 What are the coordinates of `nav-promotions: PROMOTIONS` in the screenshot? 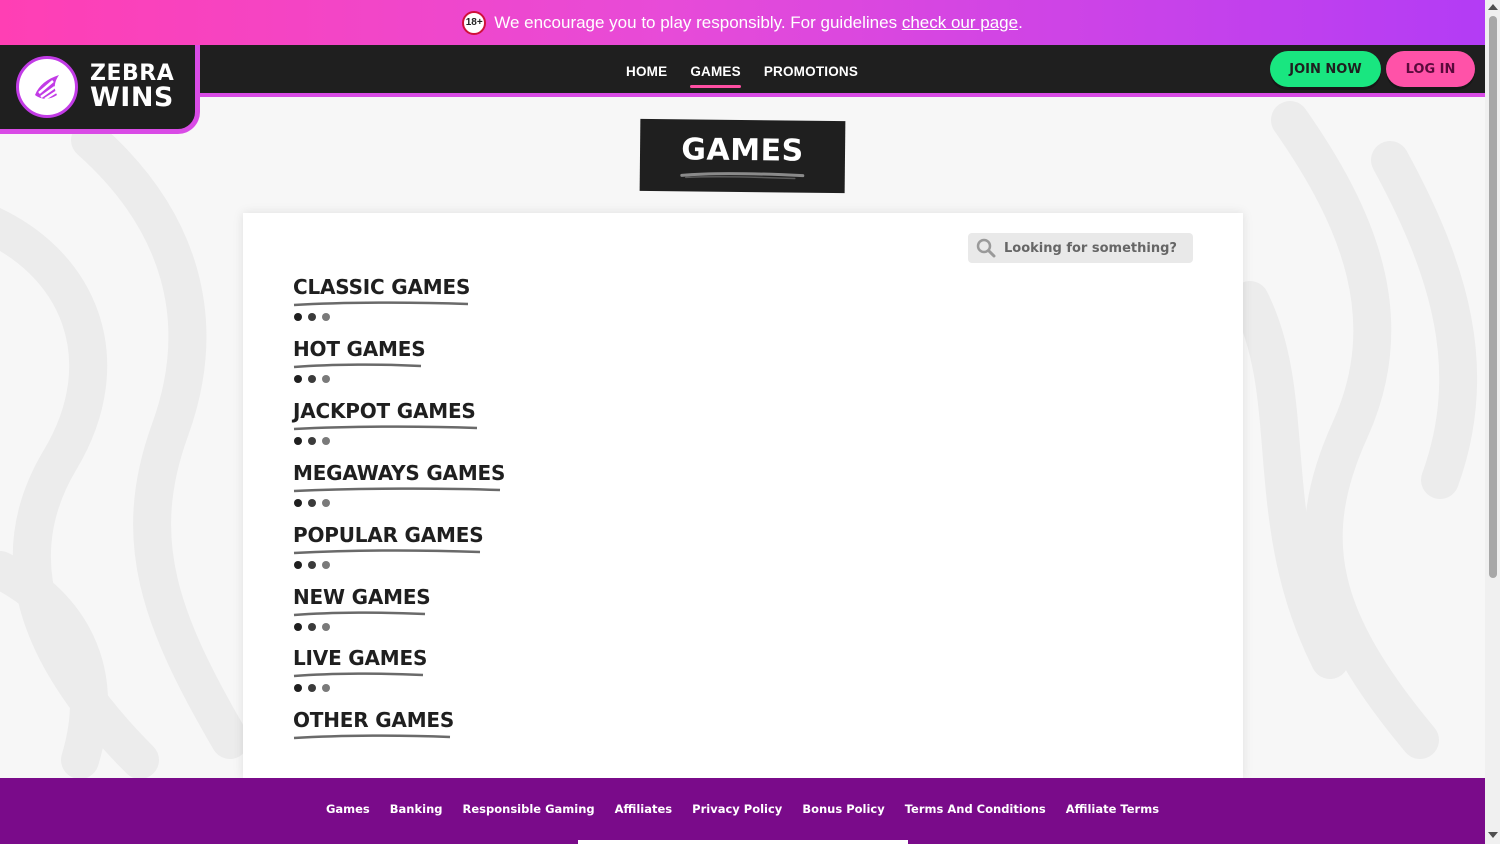 It's located at (811, 71).